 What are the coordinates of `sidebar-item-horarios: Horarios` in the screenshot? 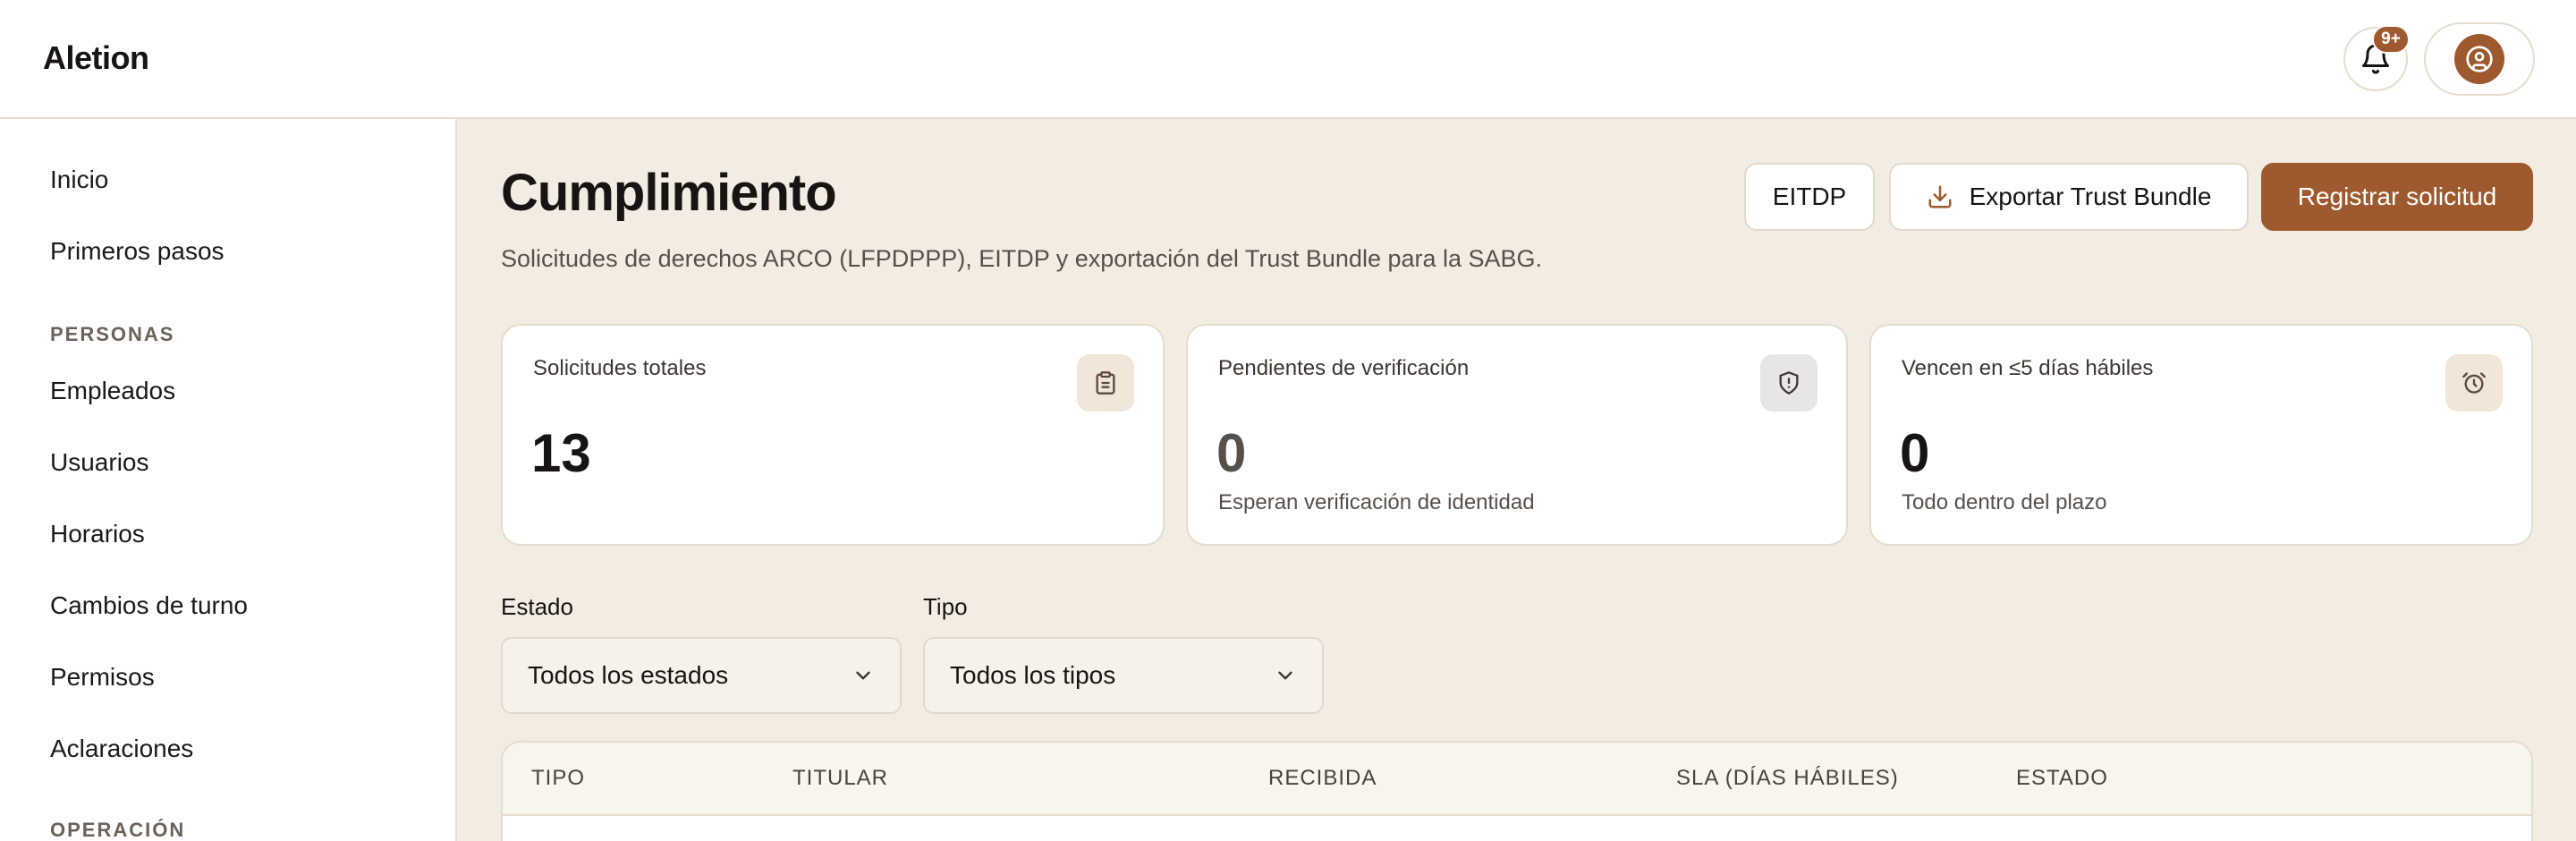 It's located at (97, 534).